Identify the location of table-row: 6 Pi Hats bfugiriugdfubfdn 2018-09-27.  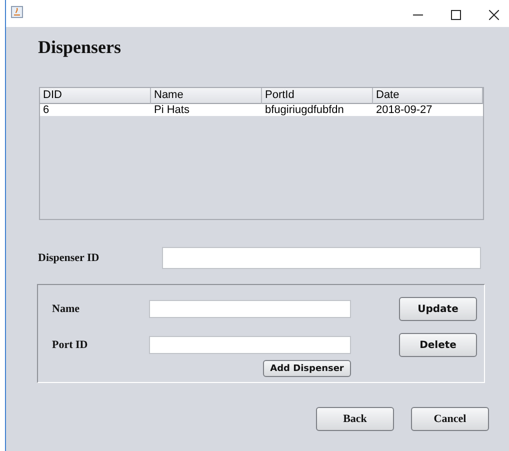
(261, 110).